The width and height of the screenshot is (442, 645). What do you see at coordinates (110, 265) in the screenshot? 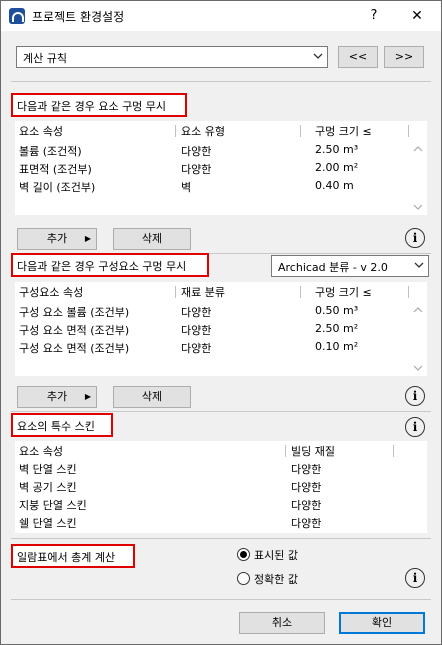
I see `section-ignore-component-holes-title: 다음과 같은 경우 구성요소 구멍 무시` at bounding box center [110, 265].